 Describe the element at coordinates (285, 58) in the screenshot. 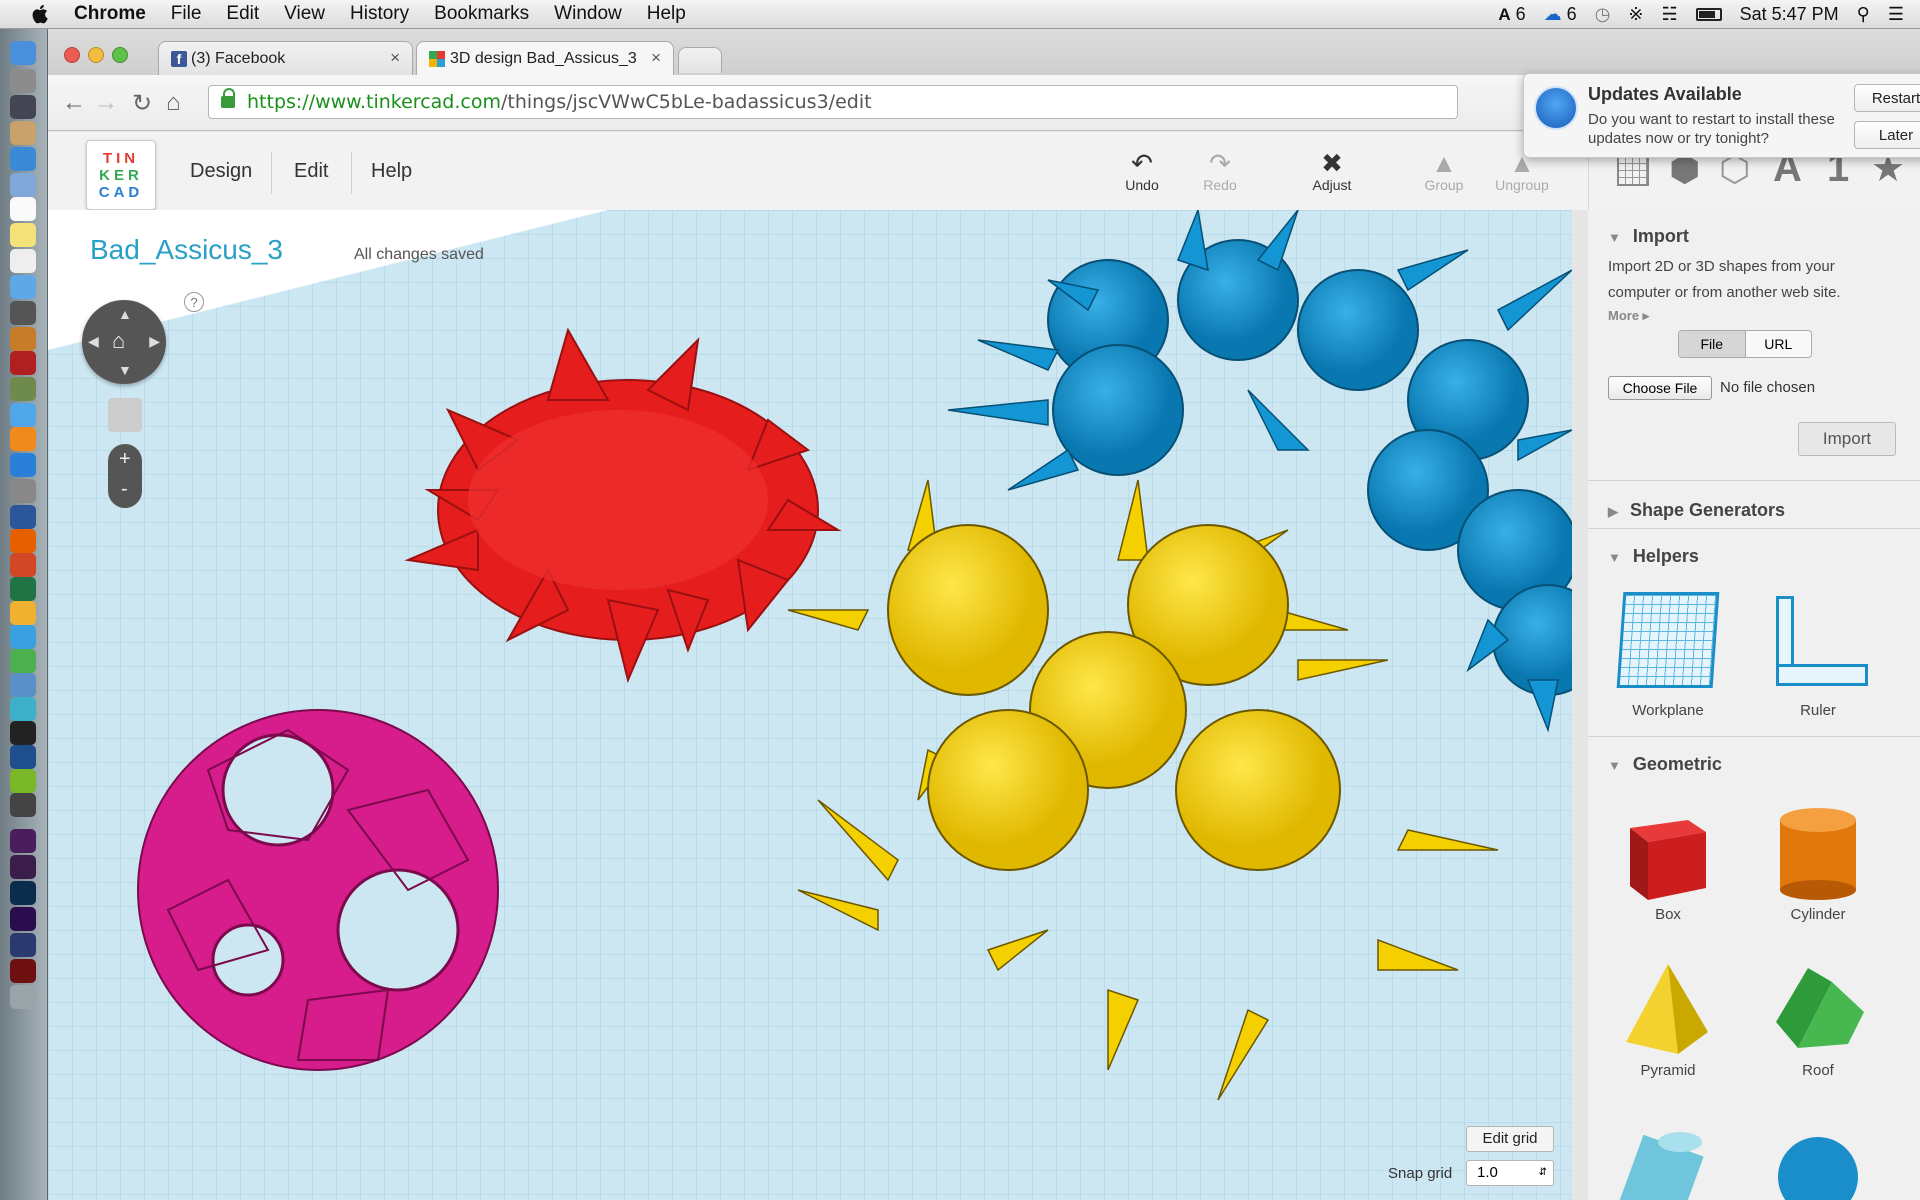

I see `tab-facebook: f (3) Facebook ×` at that location.